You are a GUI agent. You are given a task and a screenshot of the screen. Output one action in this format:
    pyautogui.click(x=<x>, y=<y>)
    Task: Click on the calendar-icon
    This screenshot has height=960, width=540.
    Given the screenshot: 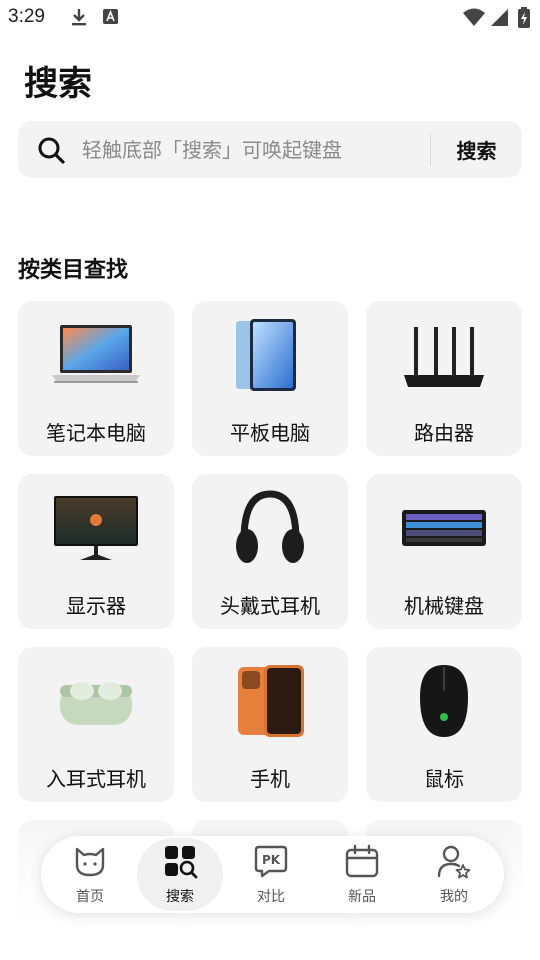 What is the action you would take?
    pyautogui.click(x=362, y=861)
    